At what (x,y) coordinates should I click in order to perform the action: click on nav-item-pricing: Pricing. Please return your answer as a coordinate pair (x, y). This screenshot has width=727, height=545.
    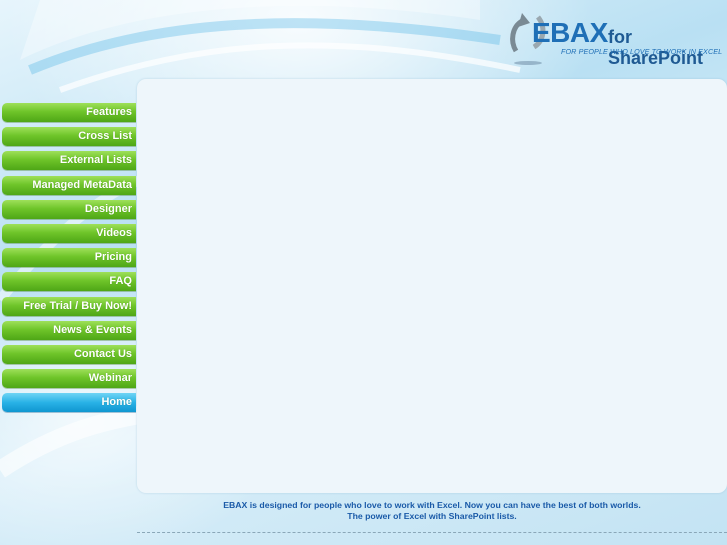
    Looking at the image, I should click on (69, 258).